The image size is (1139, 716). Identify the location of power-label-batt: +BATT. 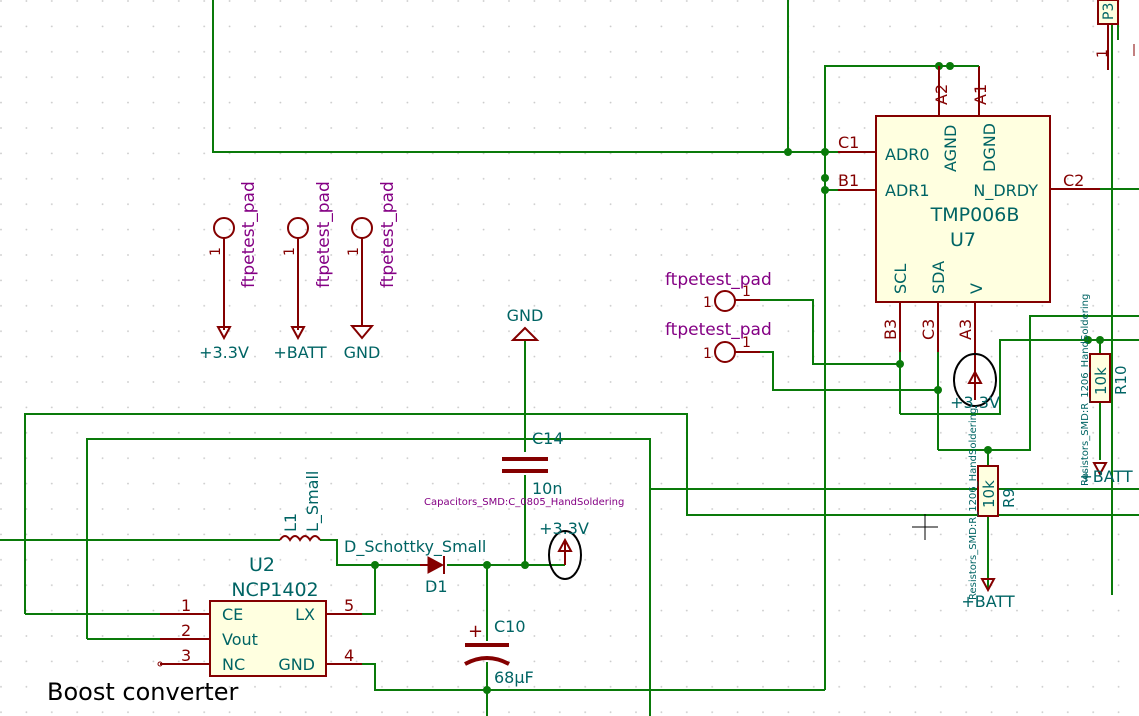
(300, 352).